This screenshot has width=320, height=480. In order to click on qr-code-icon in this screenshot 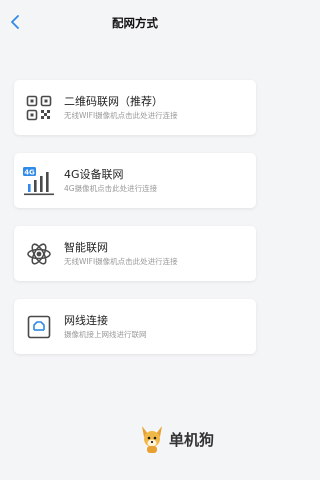, I will do `click(39, 107)`.